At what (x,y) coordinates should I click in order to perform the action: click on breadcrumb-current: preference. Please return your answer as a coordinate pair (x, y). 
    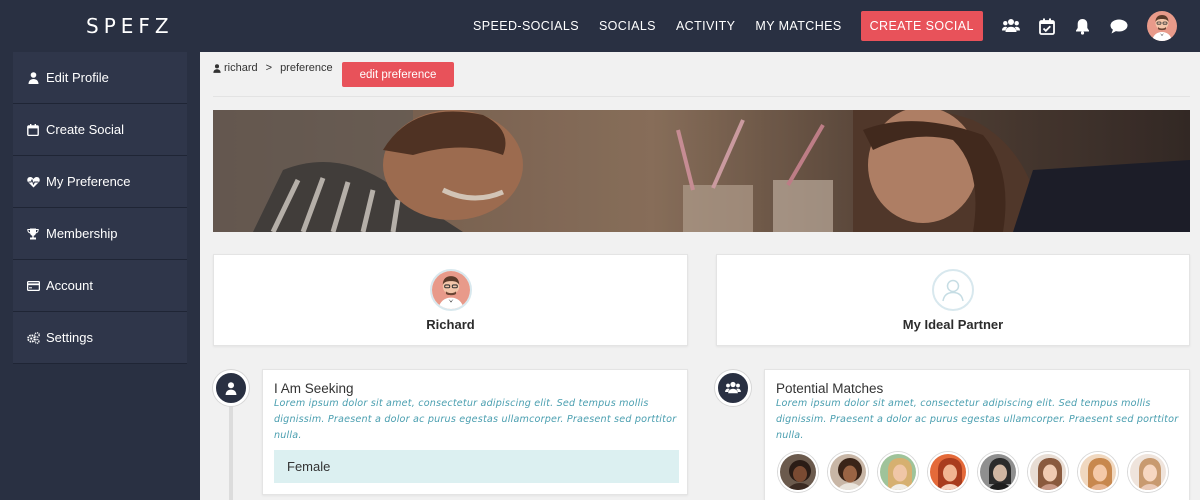
    Looking at the image, I should click on (306, 68).